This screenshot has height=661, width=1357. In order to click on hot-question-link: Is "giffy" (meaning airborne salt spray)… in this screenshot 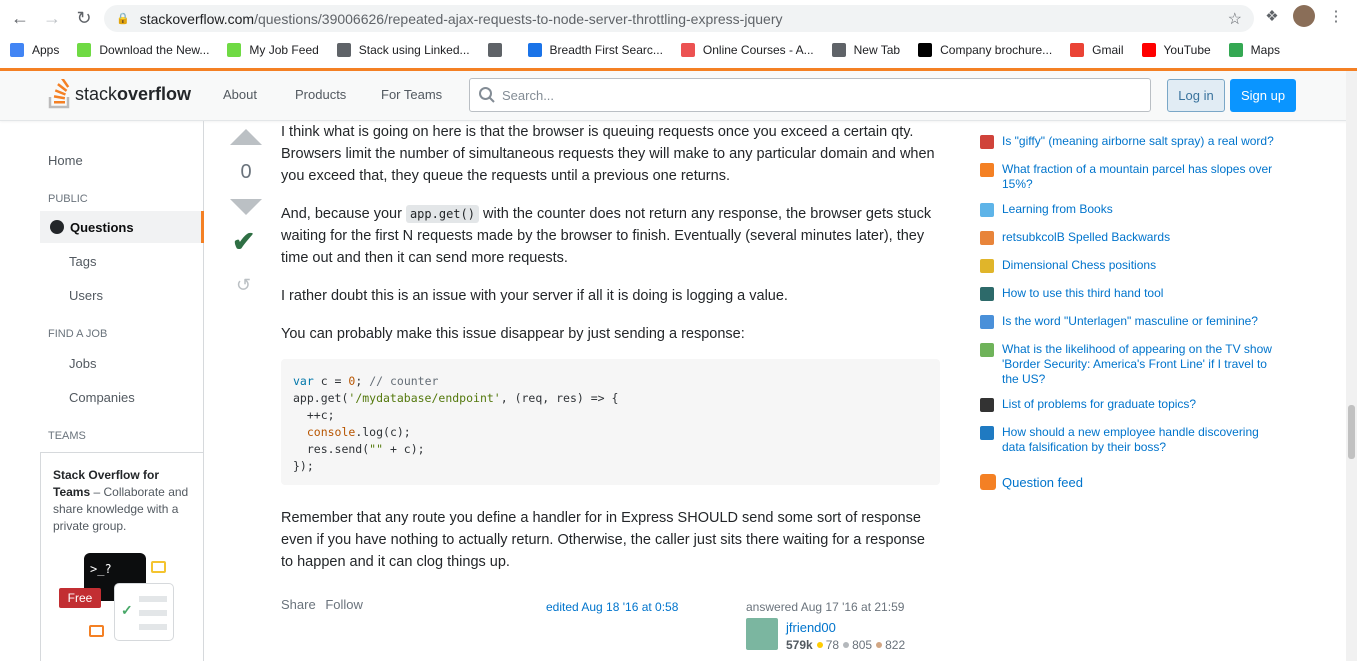, I will do `click(1130, 141)`.